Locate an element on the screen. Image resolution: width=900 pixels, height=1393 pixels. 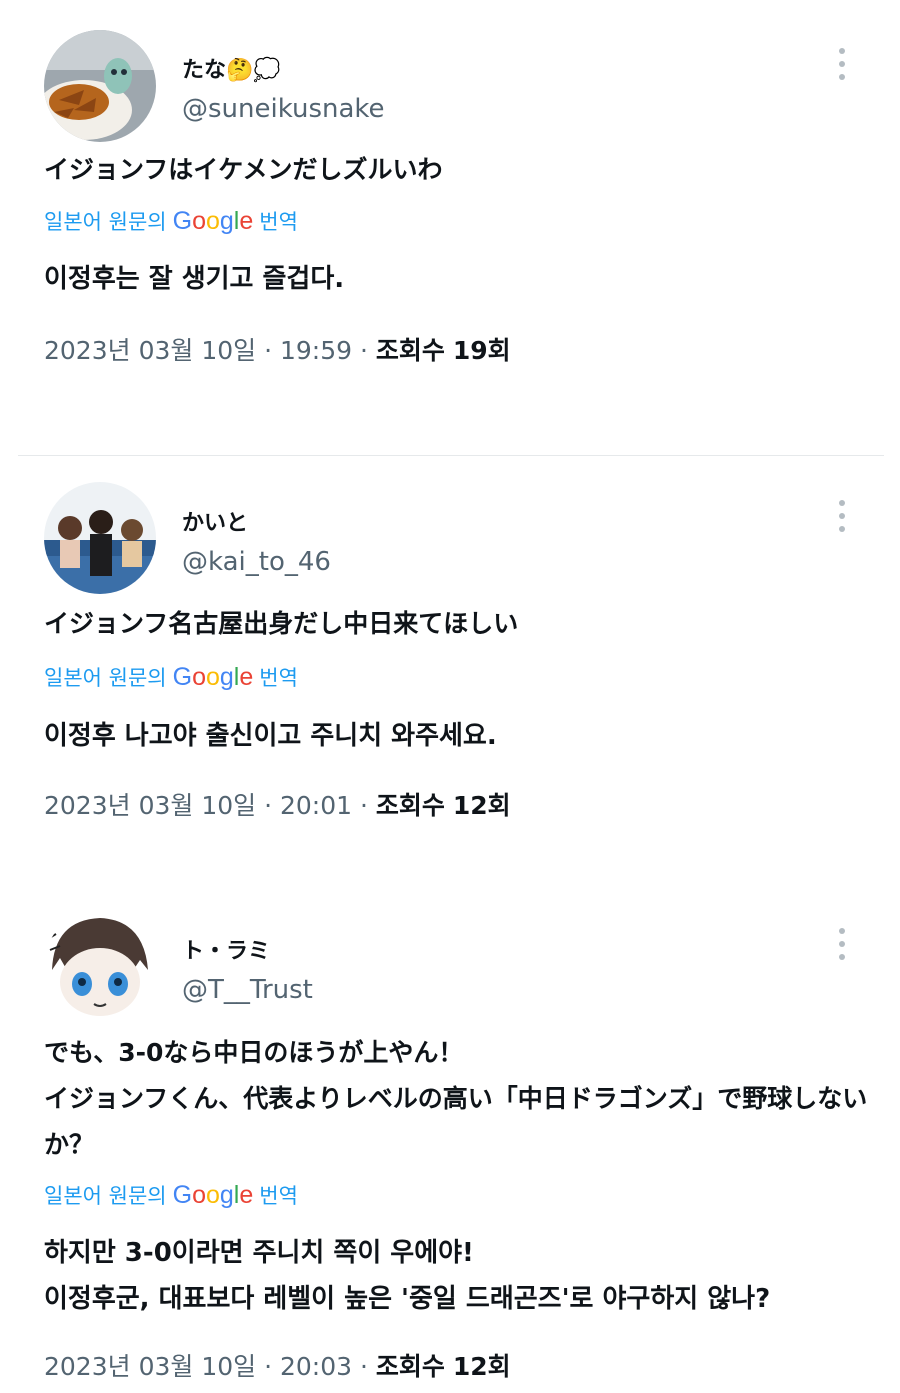
tweet-time: 19:59 is located at coordinates (316, 350).